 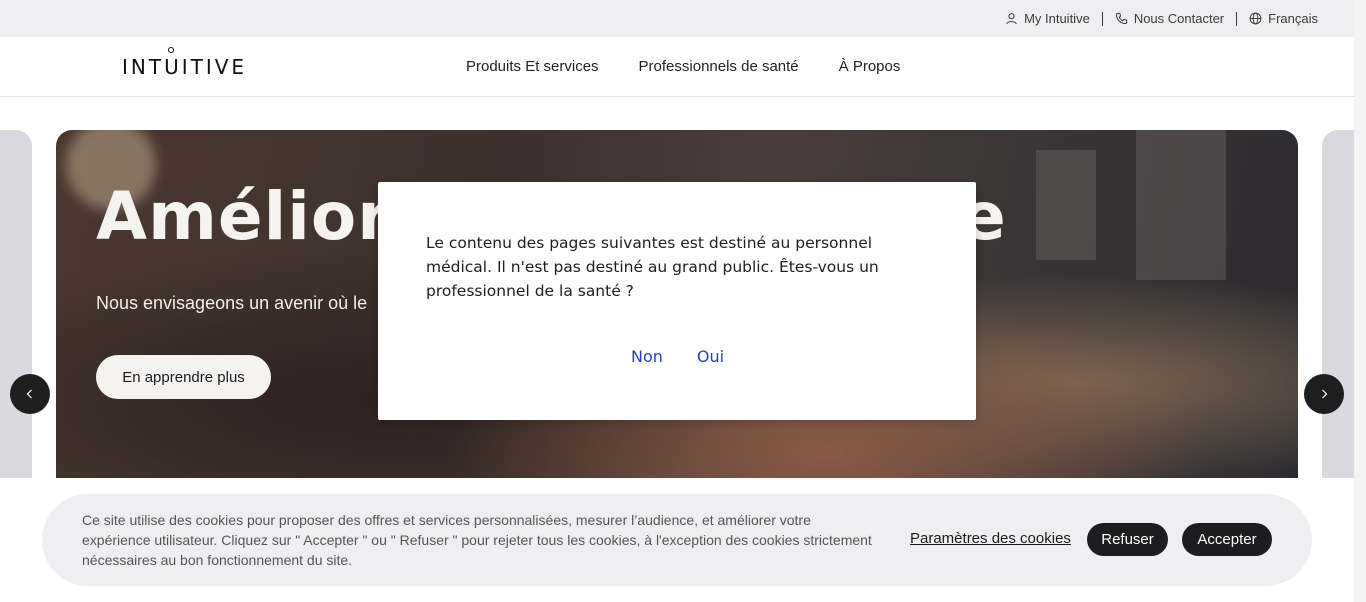 What do you see at coordinates (719, 66) in the screenshot?
I see `nav-item-healthcare-pros: Professionnels de santé` at bounding box center [719, 66].